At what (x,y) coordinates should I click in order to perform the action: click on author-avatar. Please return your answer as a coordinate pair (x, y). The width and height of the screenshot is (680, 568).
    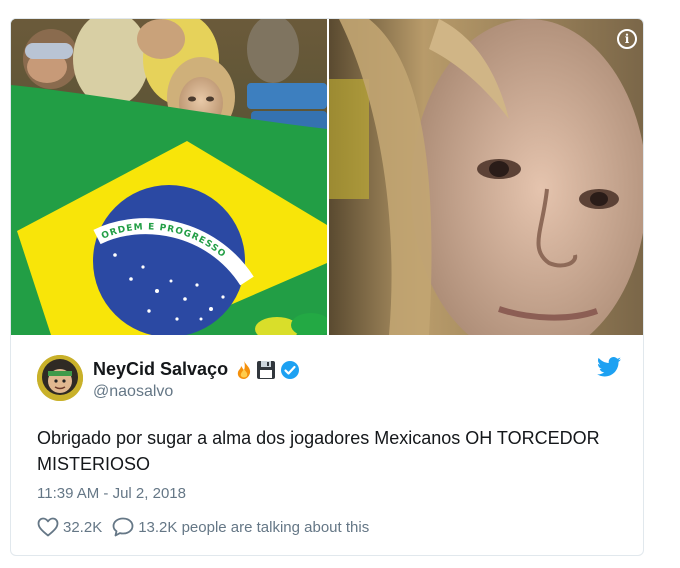
    Looking at the image, I should click on (60, 378).